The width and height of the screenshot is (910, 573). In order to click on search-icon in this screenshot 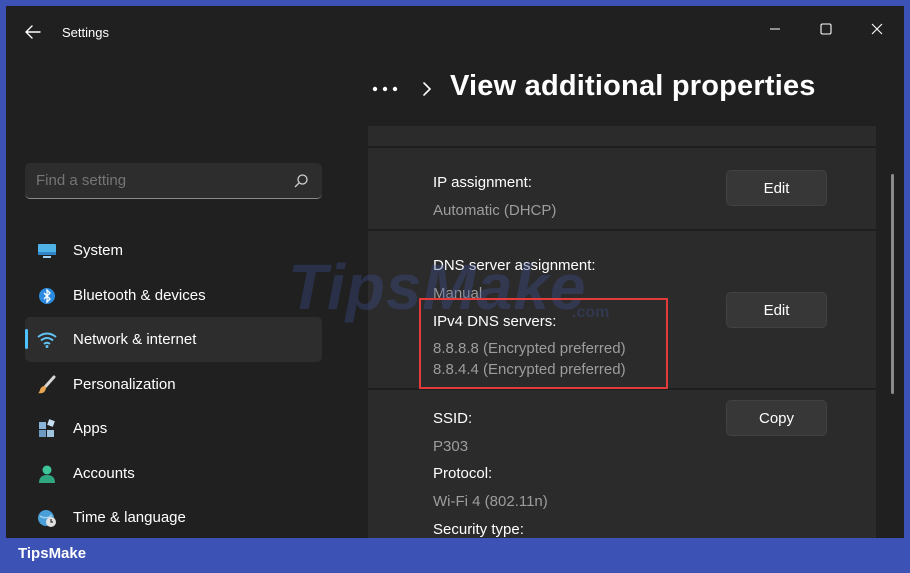, I will do `click(301, 181)`.